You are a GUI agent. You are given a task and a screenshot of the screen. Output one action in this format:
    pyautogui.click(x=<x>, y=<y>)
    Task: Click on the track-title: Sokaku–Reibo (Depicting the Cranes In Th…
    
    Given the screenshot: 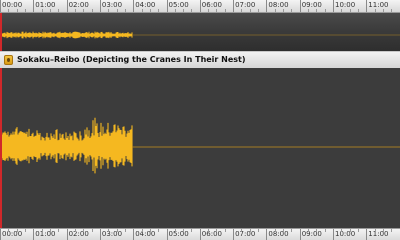 What is the action you would take?
    pyautogui.click(x=131, y=59)
    